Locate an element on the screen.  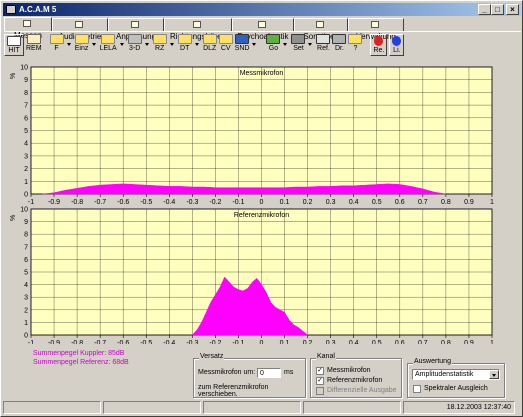
tab-psychoakustik-icon is located at coordinates (261, 25).